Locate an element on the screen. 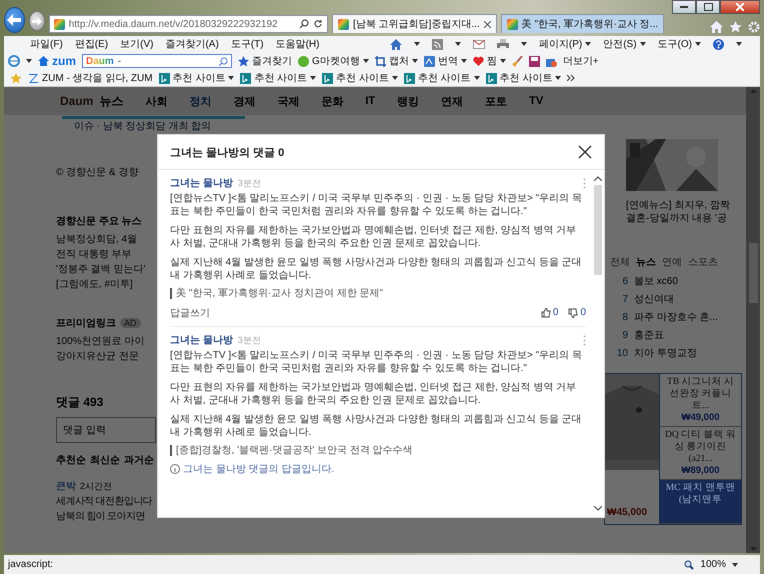  page-scrollbar is located at coordinates (753, 320).